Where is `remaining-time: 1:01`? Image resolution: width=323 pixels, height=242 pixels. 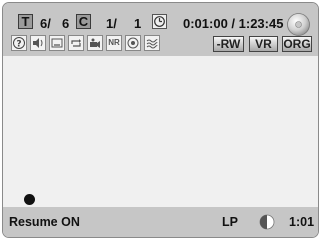
remaining-time: 1:01 is located at coordinates (302, 222).